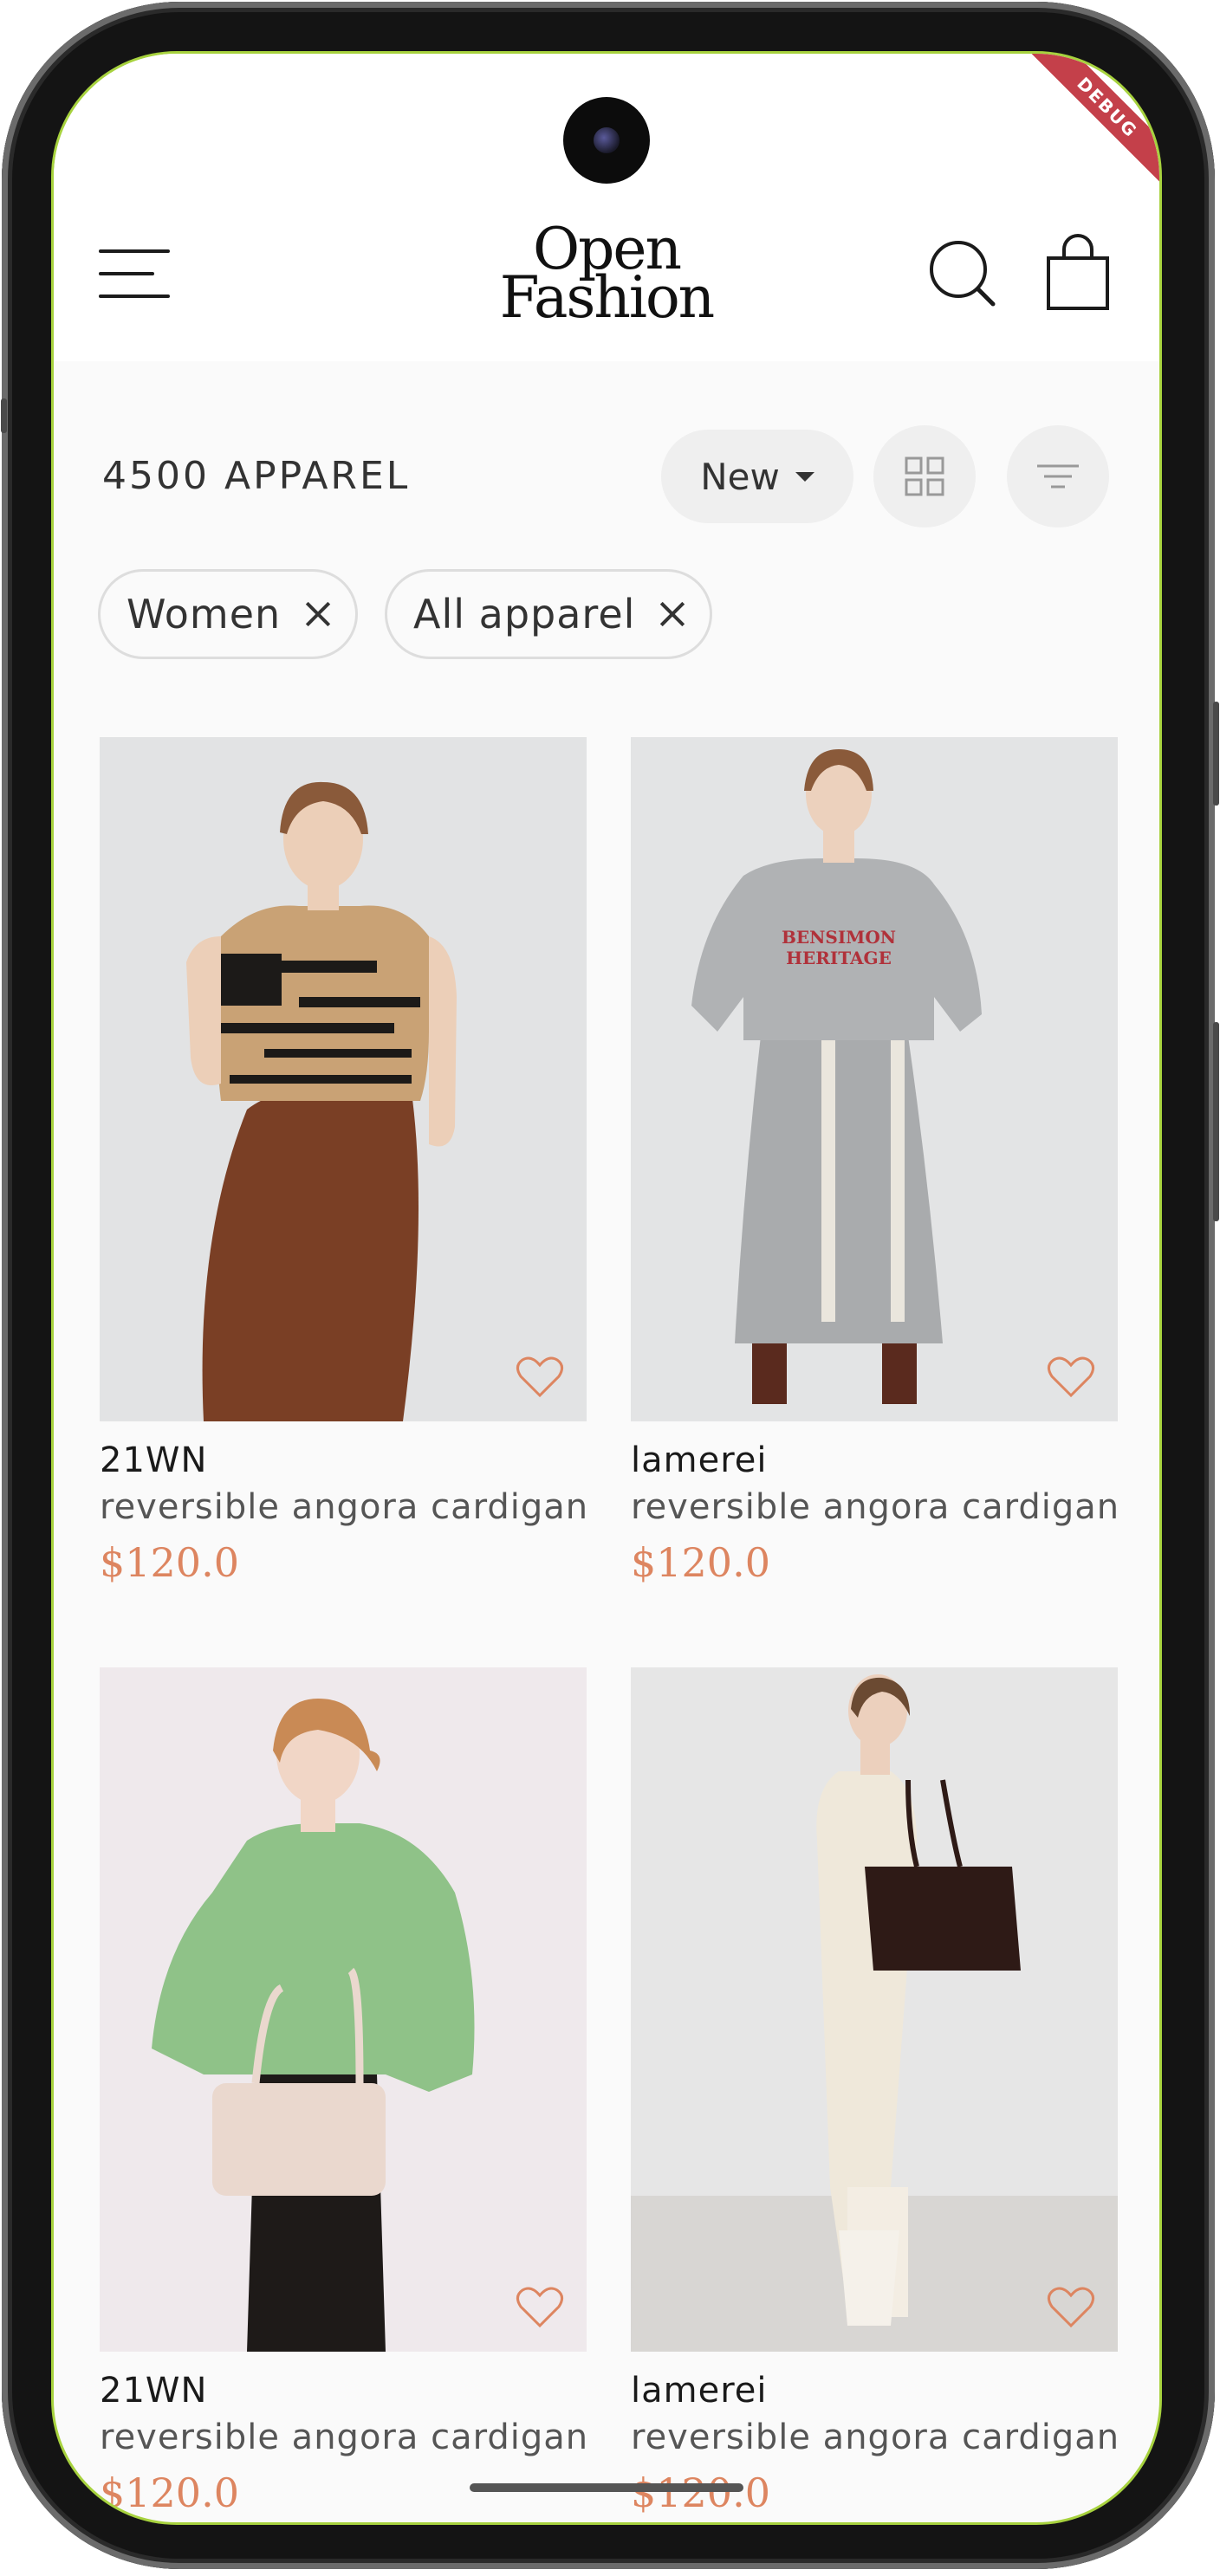 This screenshot has height=2576, width=1220. I want to click on svg-text: BENSIMON, so click(839, 937).